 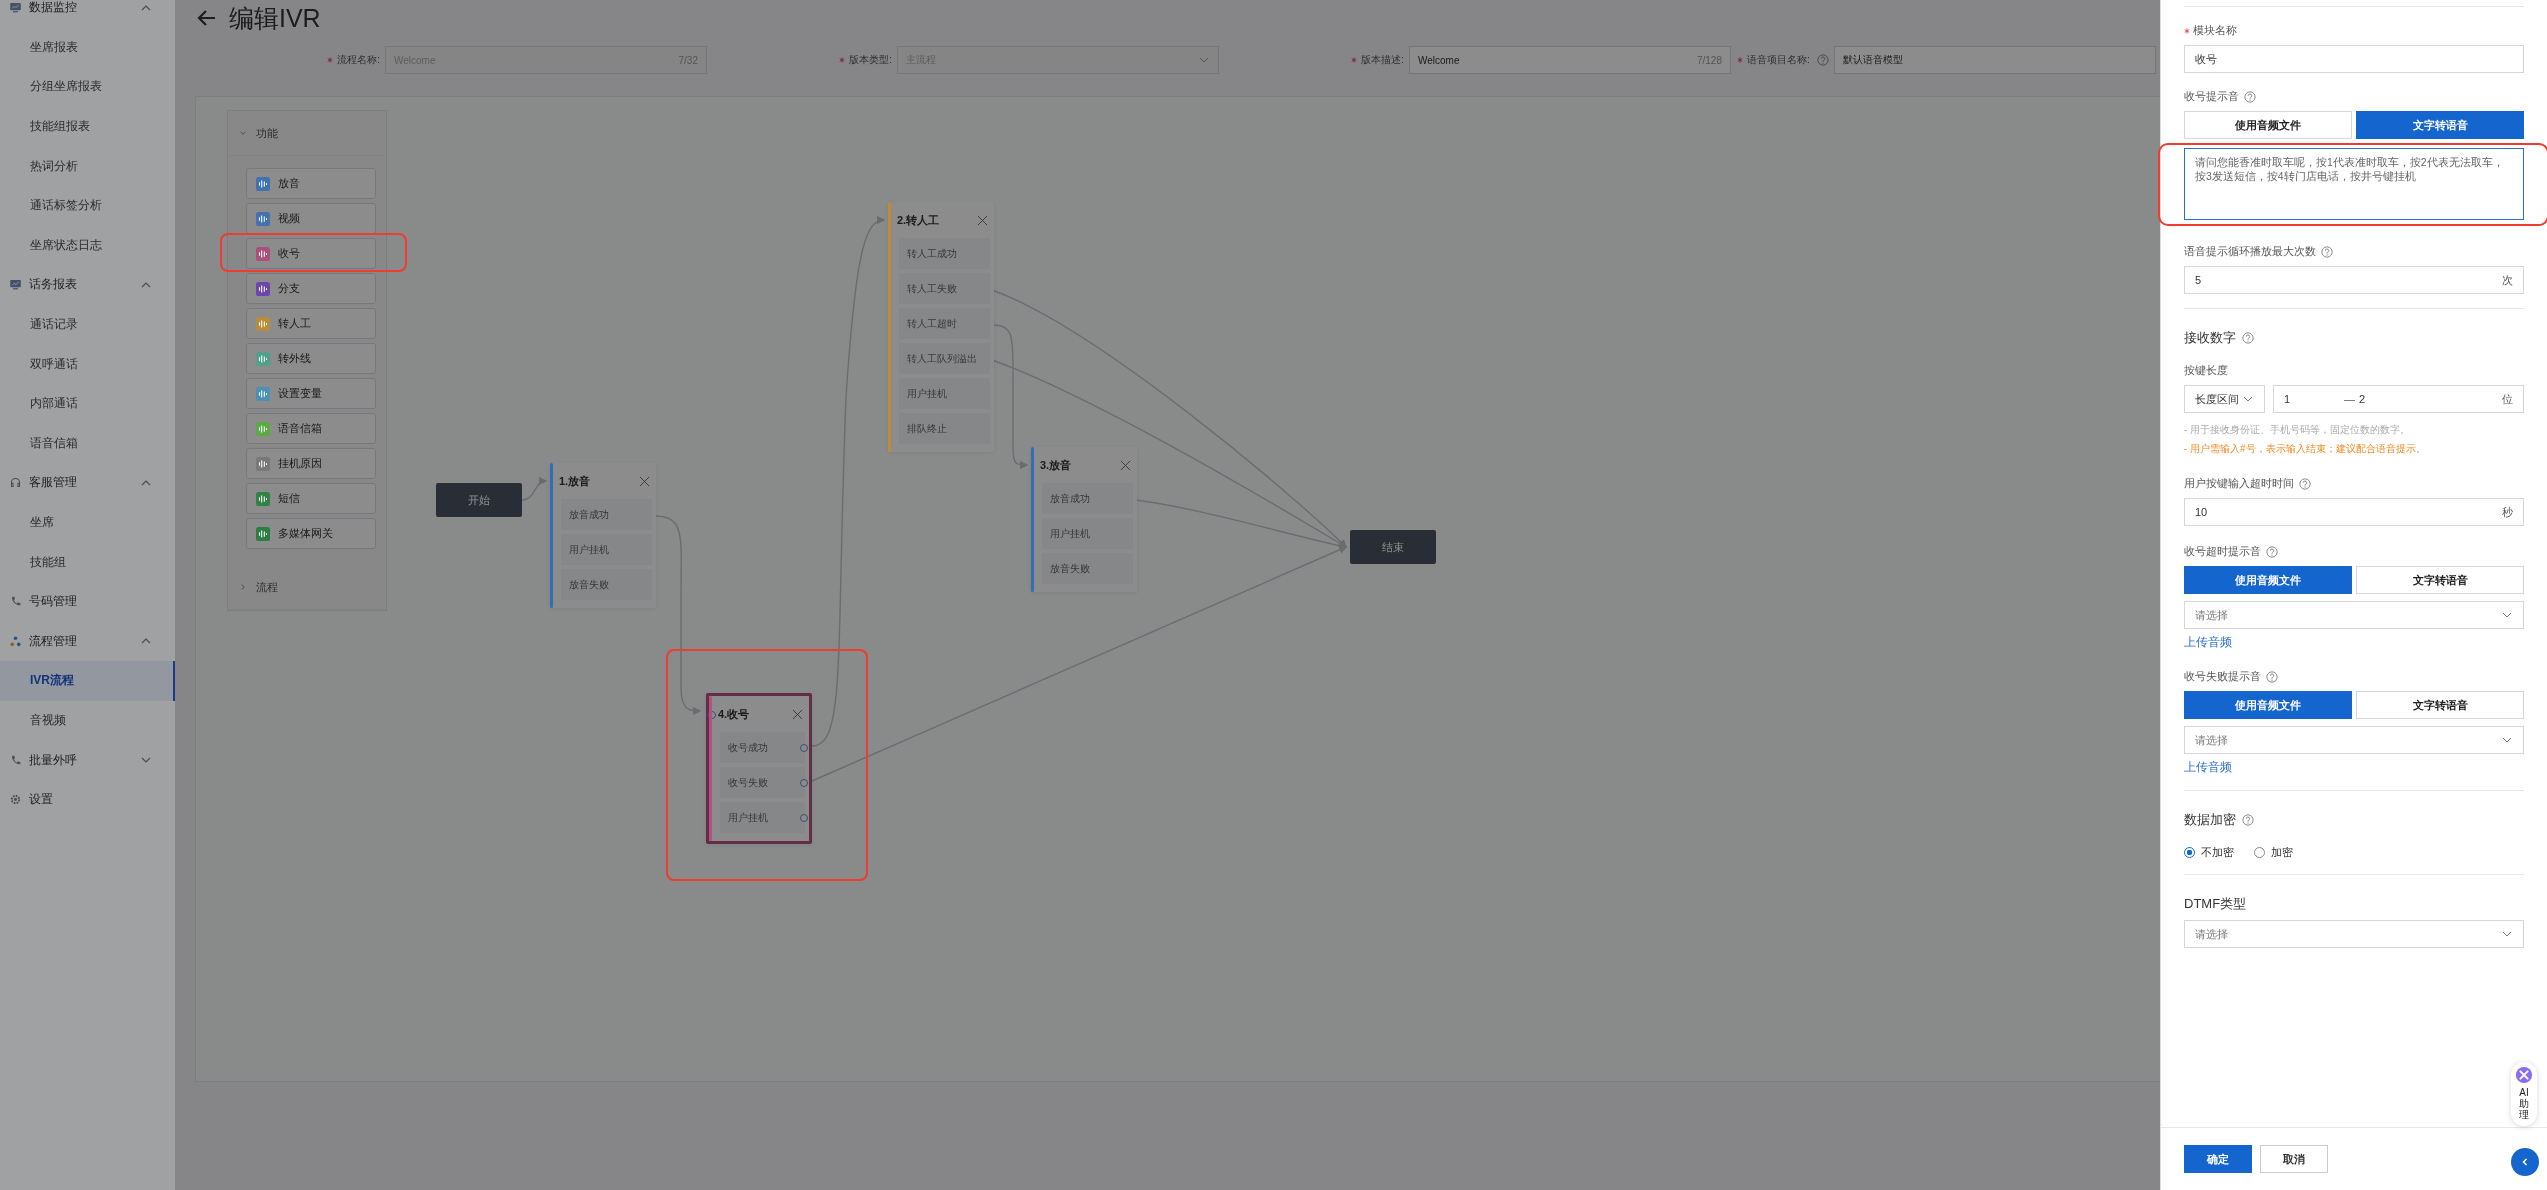 I want to click on sidebar-group: 客服管理, so click(x=87, y=483).